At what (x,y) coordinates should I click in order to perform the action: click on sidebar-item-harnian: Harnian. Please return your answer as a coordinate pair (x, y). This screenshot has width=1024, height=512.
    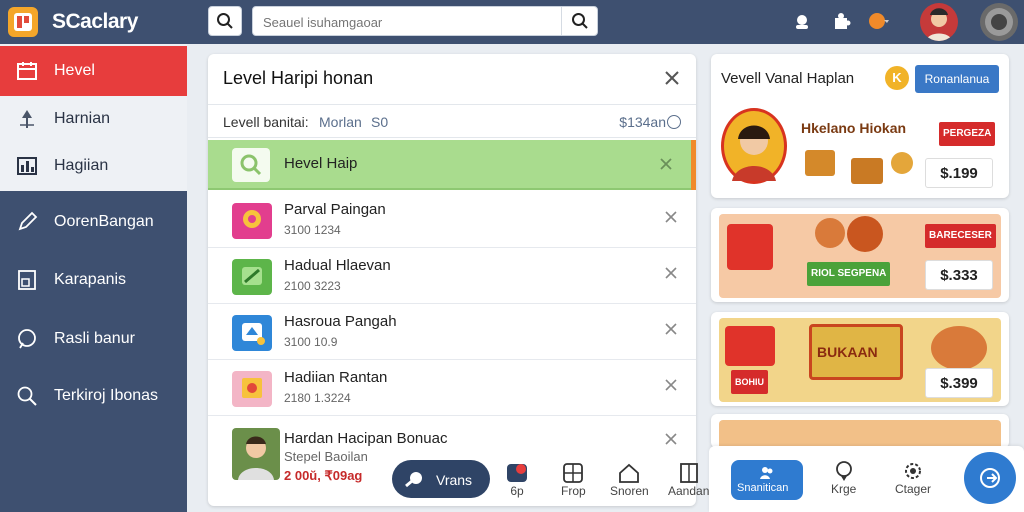
    Looking at the image, I should click on (93, 119).